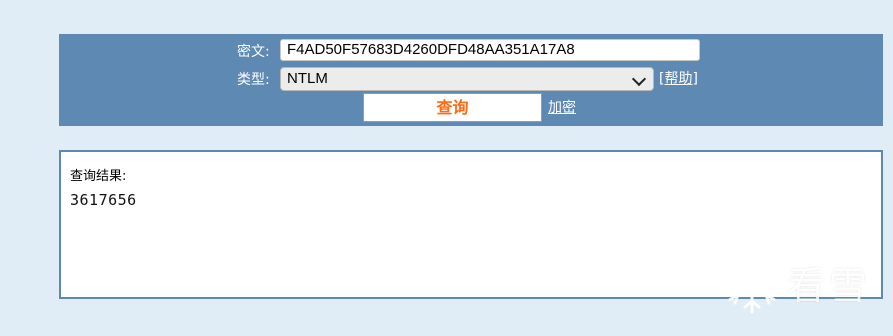 This screenshot has width=893, height=336. What do you see at coordinates (562, 108) in the screenshot?
I see `encrypt-link: 加密` at bounding box center [562, 108].